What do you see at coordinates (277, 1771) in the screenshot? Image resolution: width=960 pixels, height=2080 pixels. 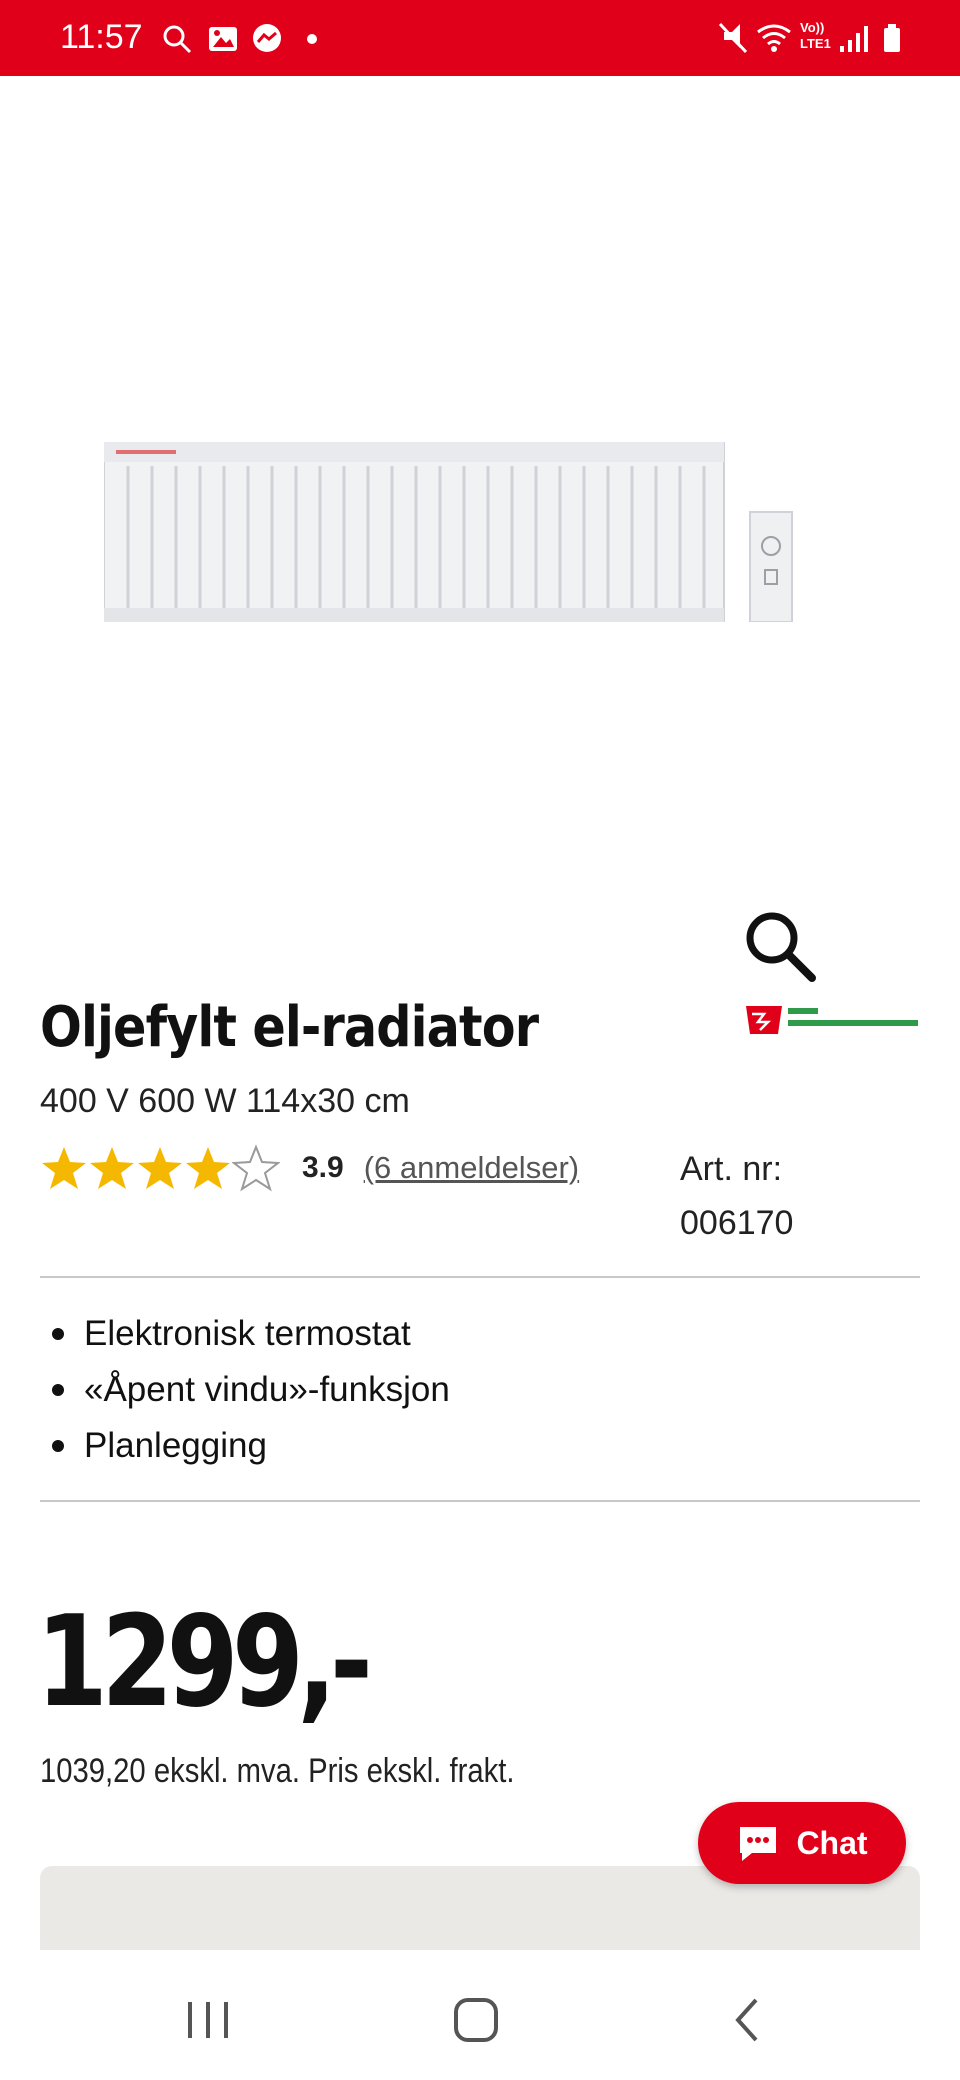 I see `price-note: 1039,20 ekskl. mva. Pris ekskl. frakt.` at bounding box center [277, 1771].